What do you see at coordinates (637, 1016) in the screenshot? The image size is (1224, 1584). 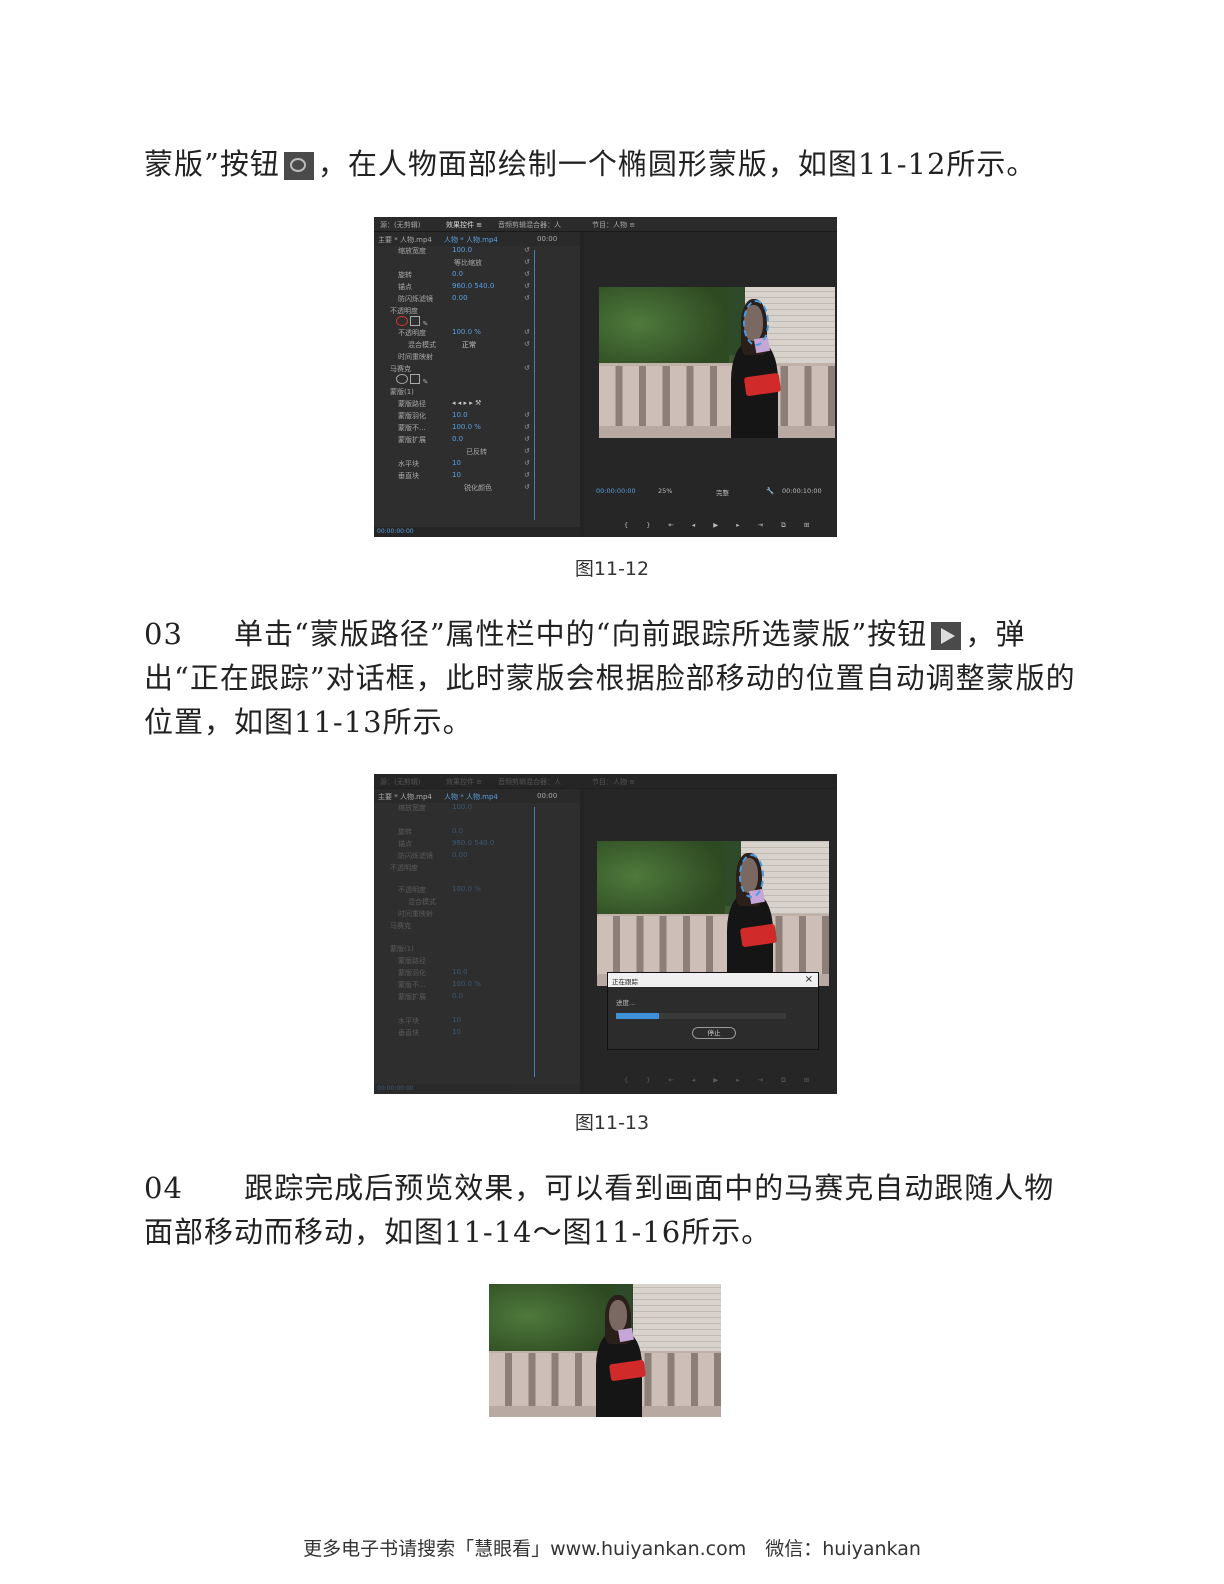 I see `progress-fill` at bounding box center [637, 1016].